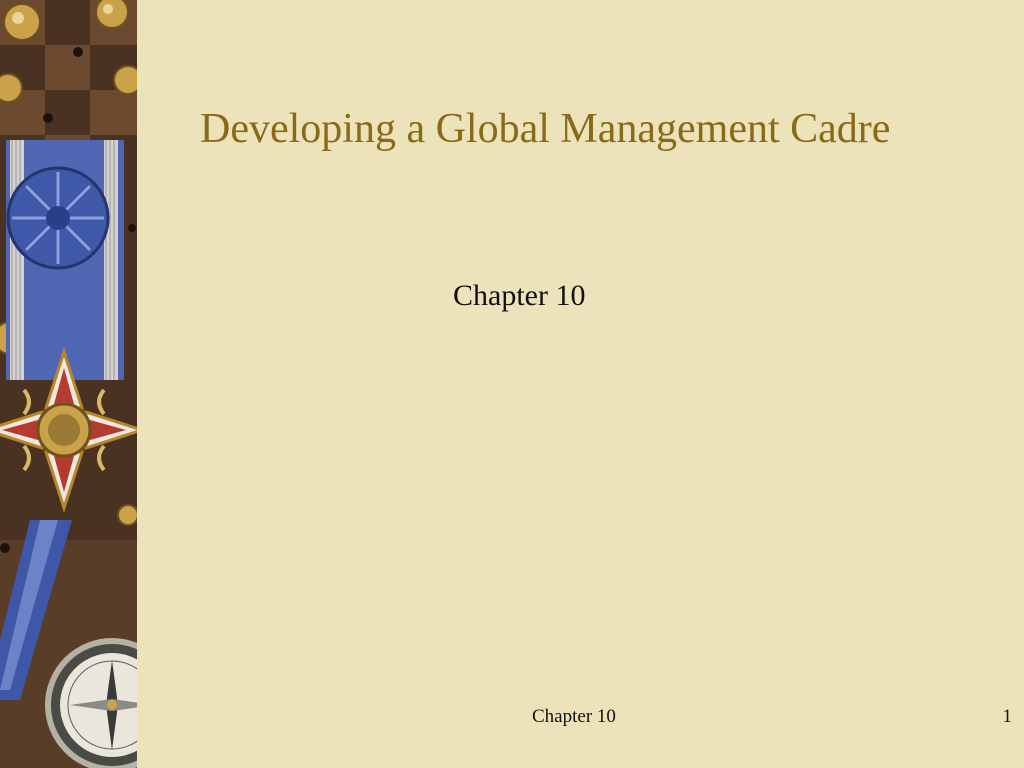  Describe the element at coordinates (1007, 716) in the screenshot. I see `slide-page-number: 1` at that location.